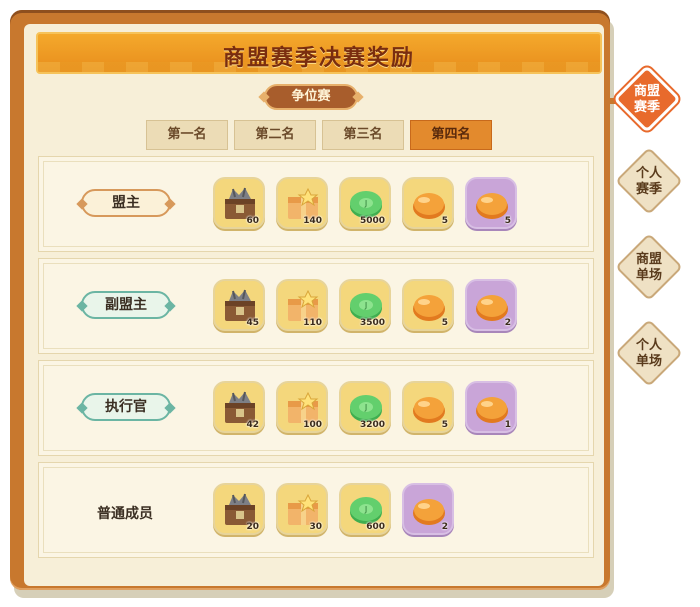  What do you see at coordinates (126, 203) in the screenshot?
I see `role-label: 盟主` at bounding box center [126, 203].